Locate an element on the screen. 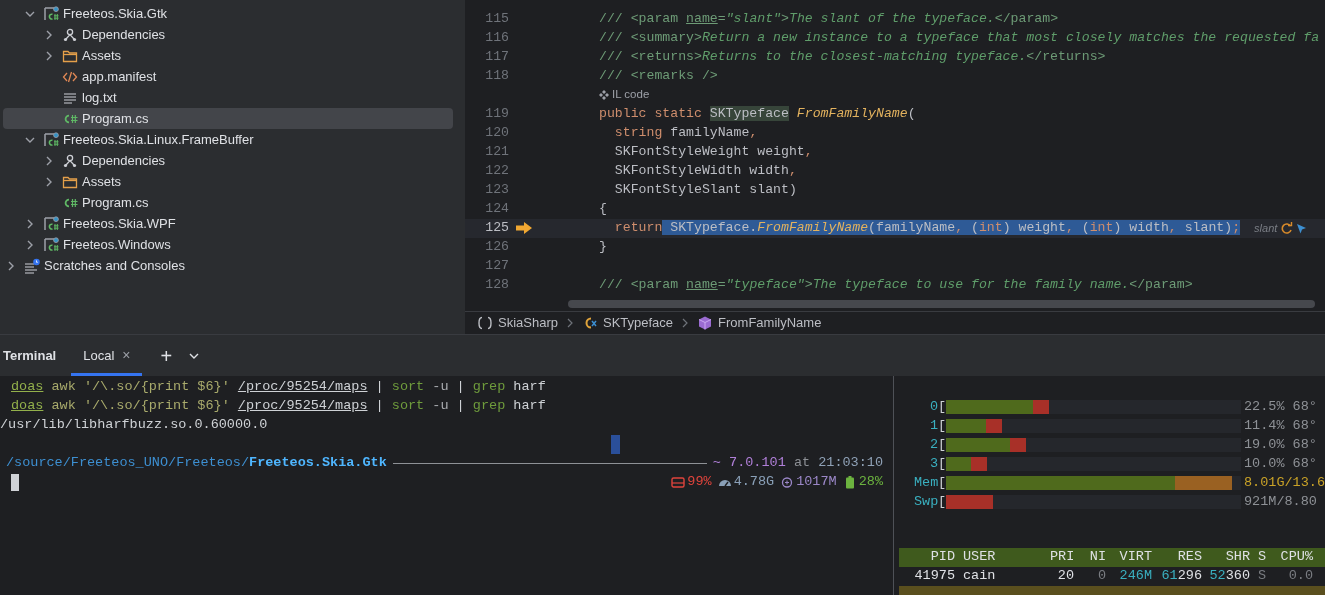 This screenshot has width=1325, height=595. table-cell-text: 246M is located at coordinates (1135, 576).